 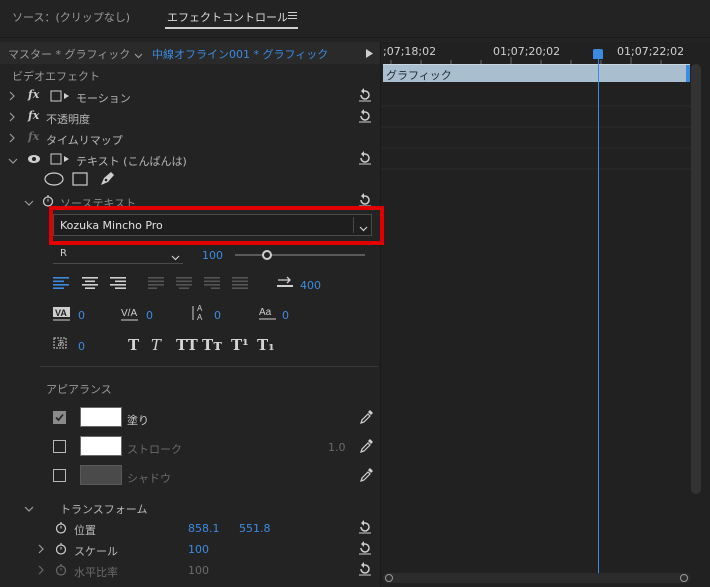 I want to click on faux-bold-button: T, so click(x=133, y=345).